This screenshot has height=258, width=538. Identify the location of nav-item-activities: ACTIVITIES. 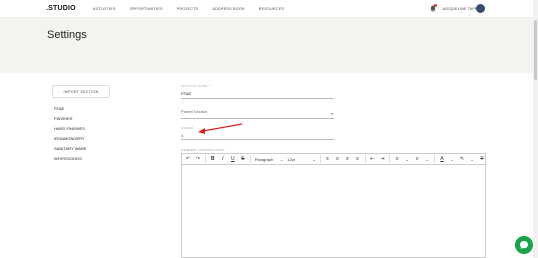
(104, 9).